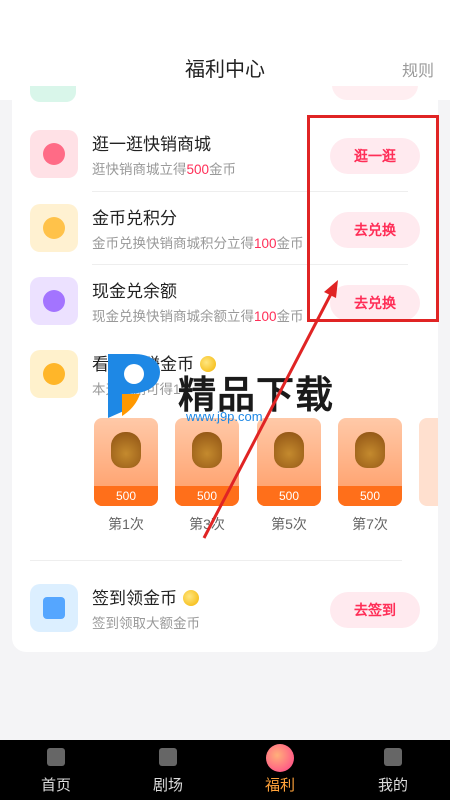 This screenshot has height=800, width=450. I want to click on reward-milestone-5: 500 第5次, so click(289, 476).